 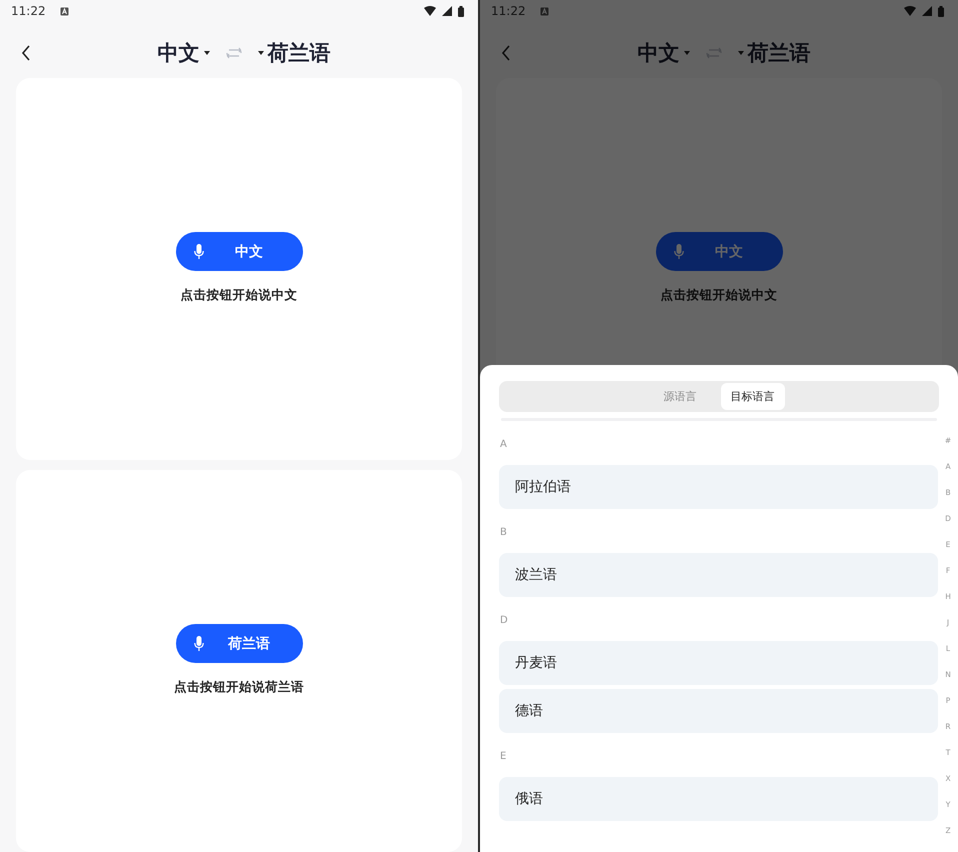 I want to click on language-tab: 源语言, so click(x=680, y=396).